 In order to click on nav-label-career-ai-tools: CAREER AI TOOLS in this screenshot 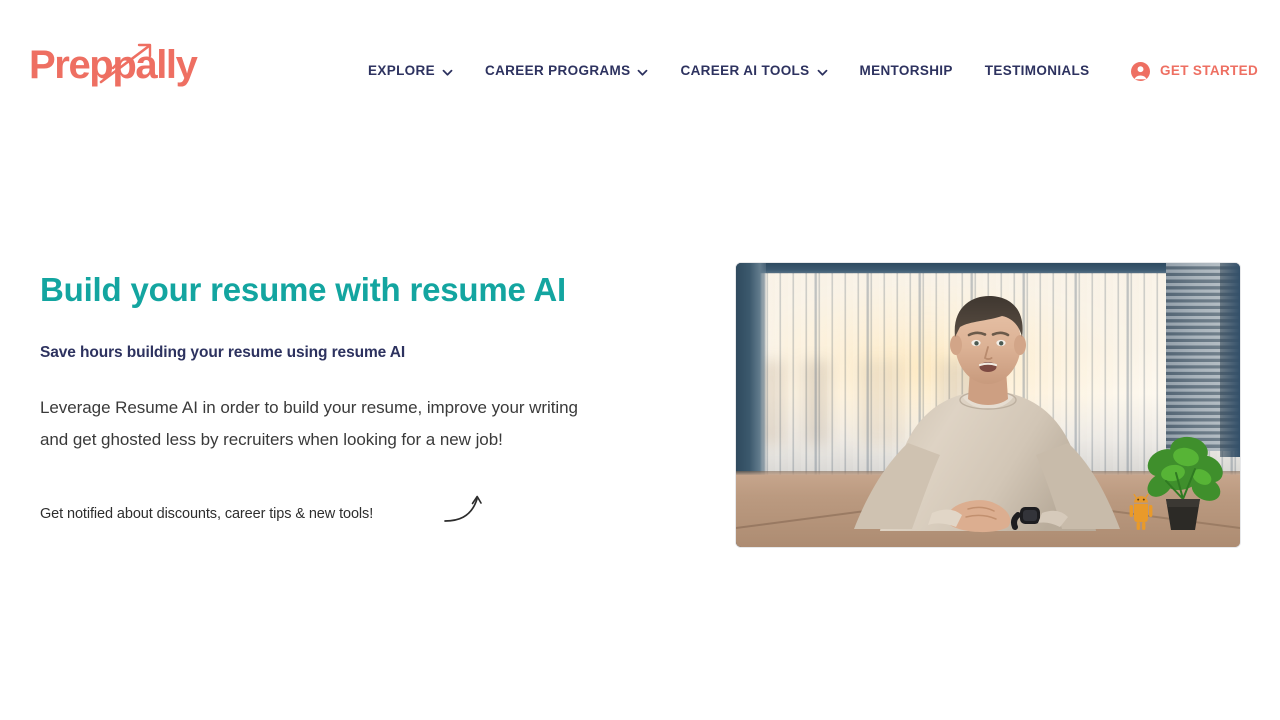, I will do `click(745, 70)`.